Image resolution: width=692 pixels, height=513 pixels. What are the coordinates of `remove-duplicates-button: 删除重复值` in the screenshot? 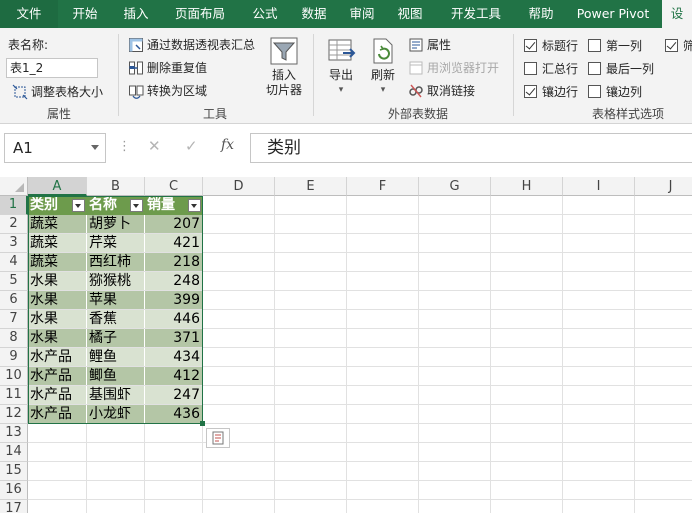 It's located at (167, 67).